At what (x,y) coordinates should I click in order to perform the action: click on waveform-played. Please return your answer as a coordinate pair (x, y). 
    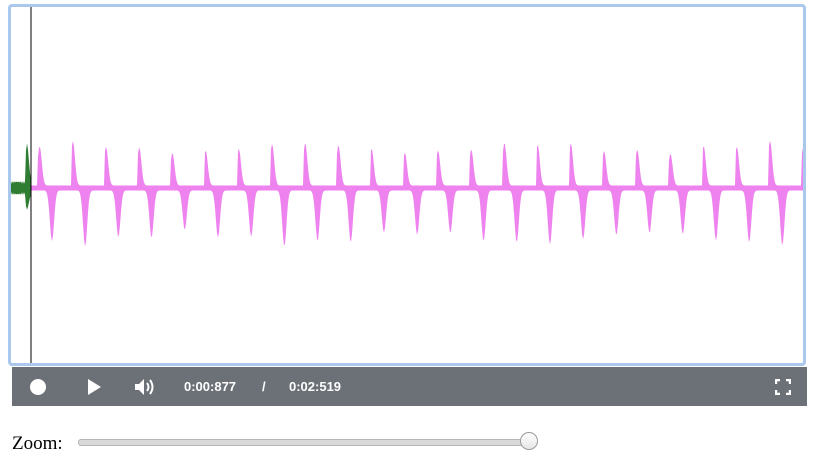
    Looking at the image, I should click on (21, 176).